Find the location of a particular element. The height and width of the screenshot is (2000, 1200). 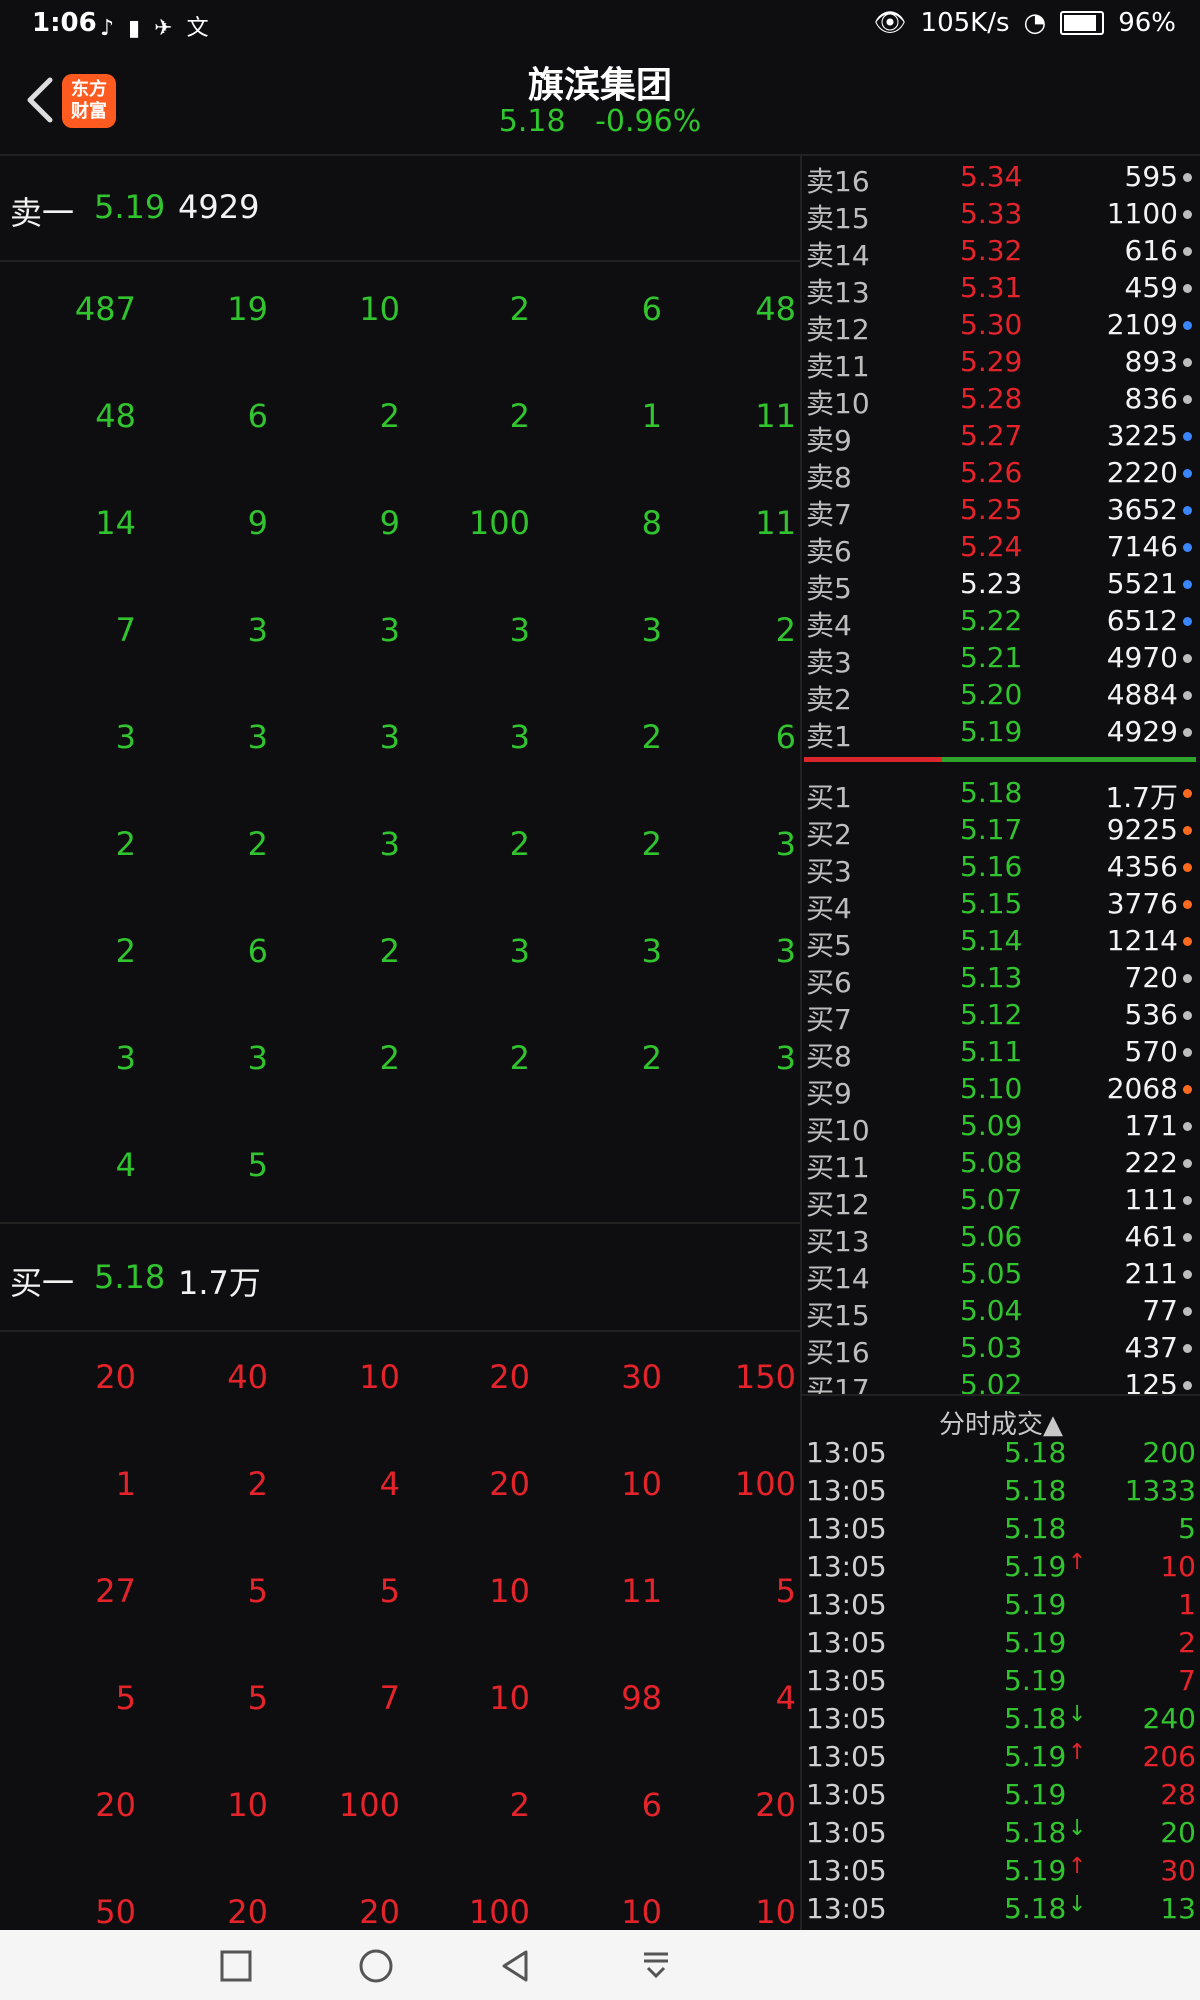

bid-ask-ratio-bar is located at coordinates (1000, 759).